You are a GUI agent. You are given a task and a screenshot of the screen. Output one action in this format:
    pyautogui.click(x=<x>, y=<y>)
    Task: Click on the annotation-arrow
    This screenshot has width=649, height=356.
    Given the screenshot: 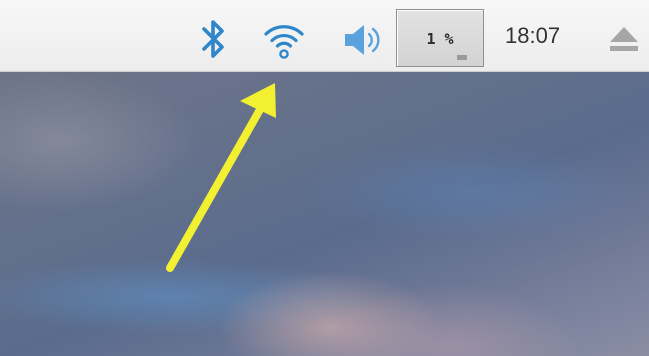 What is the action you would take?
    pyautogui.click(x=221, y=177)
    